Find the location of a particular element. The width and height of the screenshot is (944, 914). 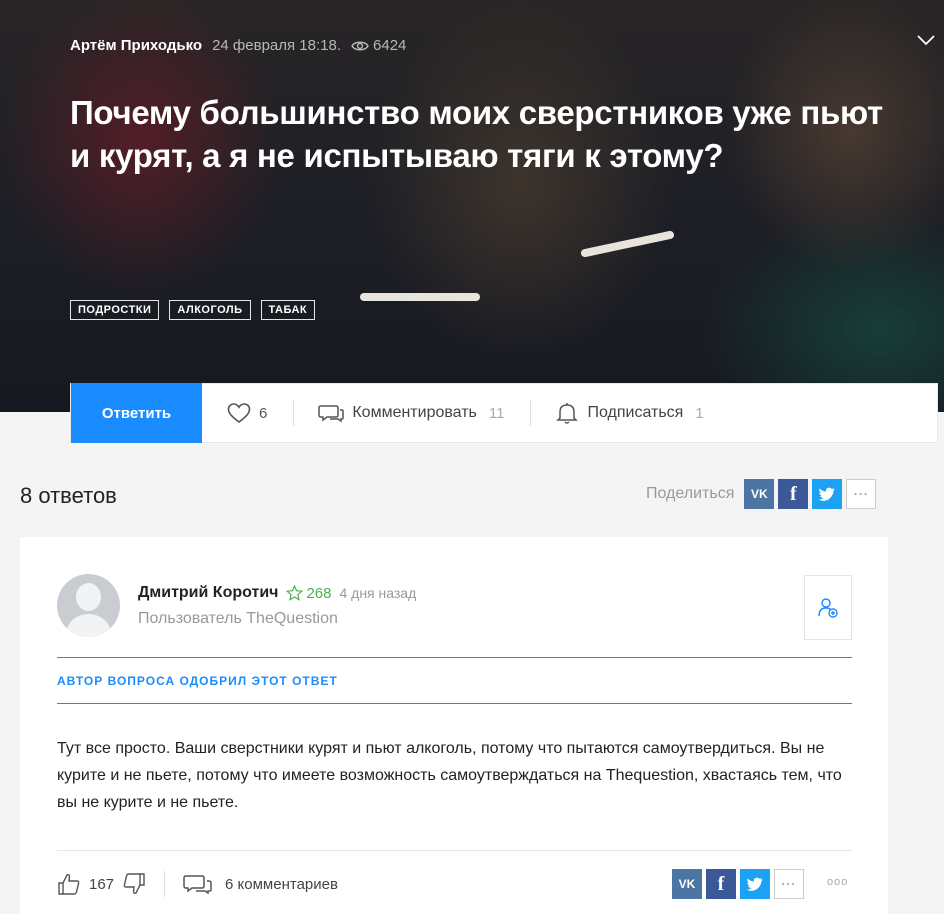

add-user-icon is located at coordinates (828, 608).